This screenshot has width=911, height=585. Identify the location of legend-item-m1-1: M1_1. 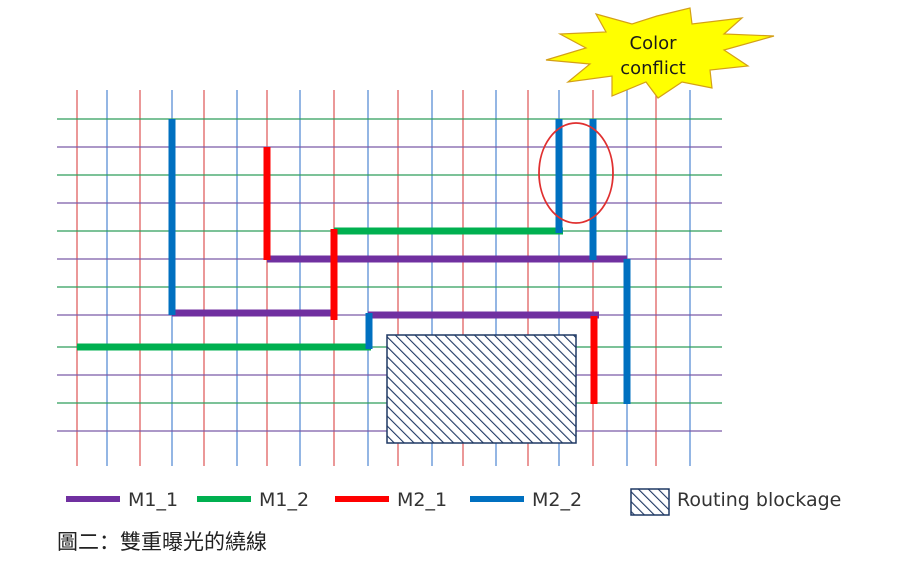
(122, 500).